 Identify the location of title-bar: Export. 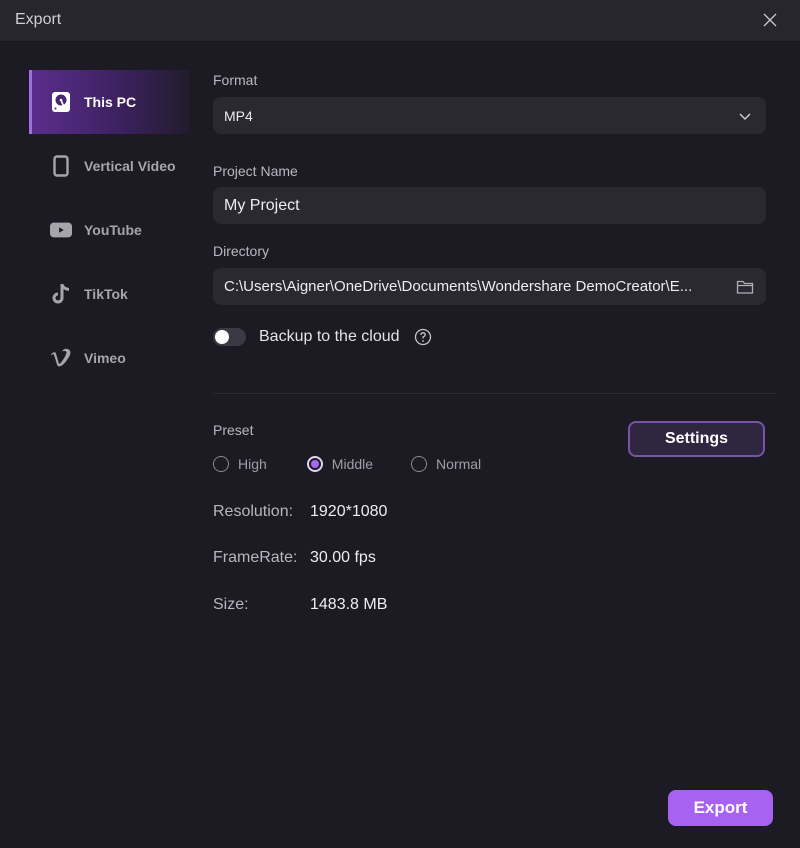
(400, 21).